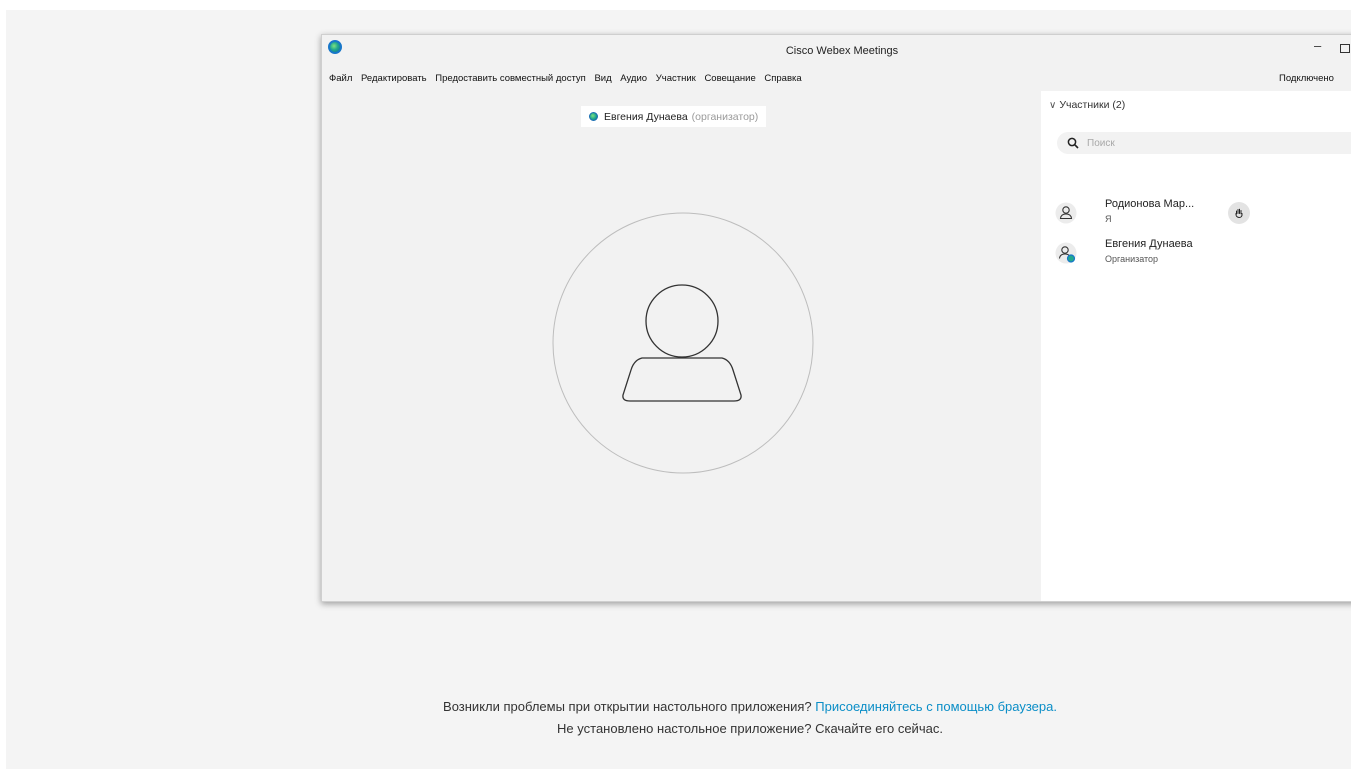  What do you see at coordinates (936, 706) in the screenshot?
I see `join-browser-link: Присоединяйтесь с помощью браузера.` at bounding box center [936, 706].